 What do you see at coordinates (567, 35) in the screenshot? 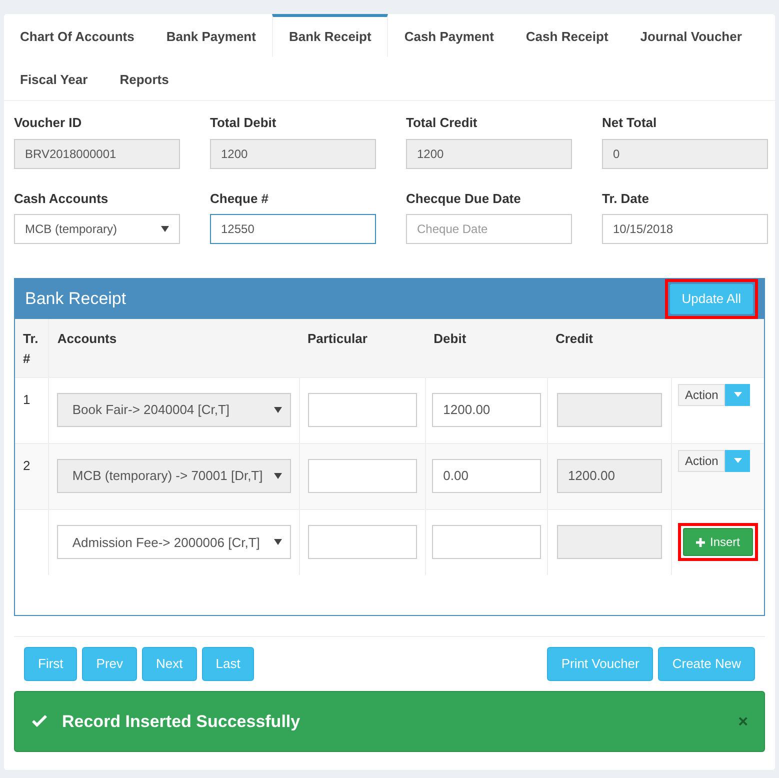
I see `tab: Cash Receipt` at bounding box center [567, 35].